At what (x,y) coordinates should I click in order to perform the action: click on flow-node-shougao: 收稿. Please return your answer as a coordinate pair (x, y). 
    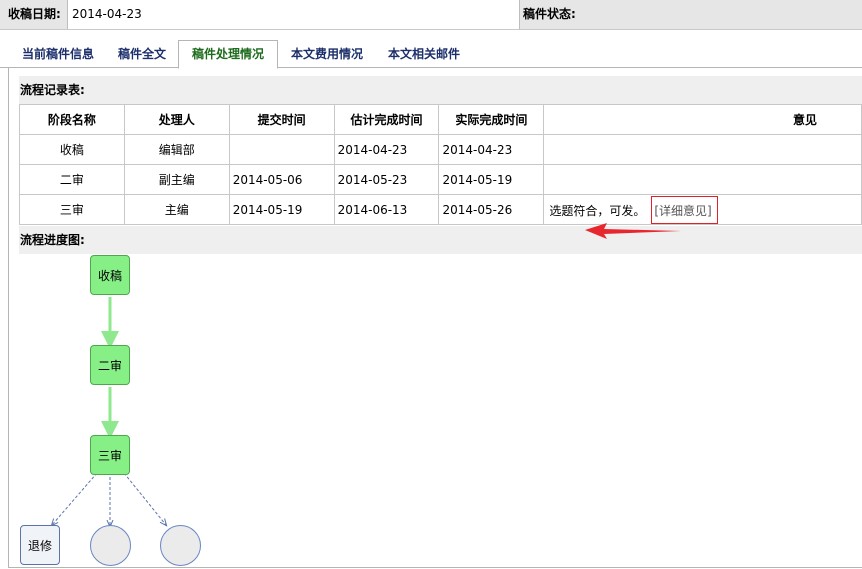
    Looking at the image, I should click on (110, 275).